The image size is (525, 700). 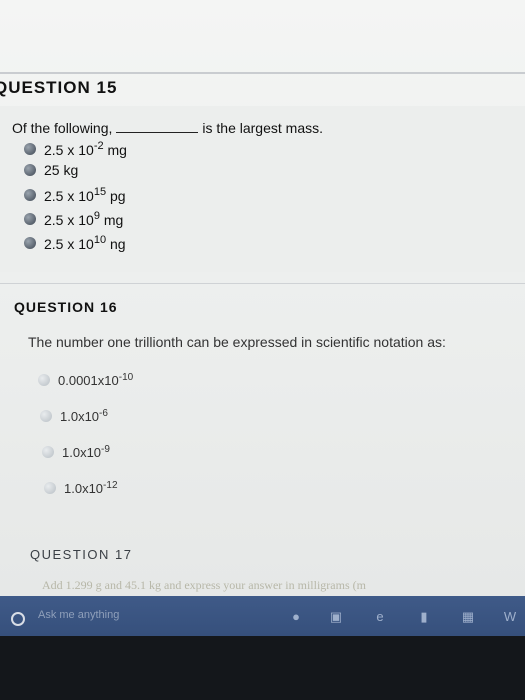 What do you see at coordinates (61, 170) in the screenshot?
I see `option-label: 25 kg` at bounding box center [61, 170].